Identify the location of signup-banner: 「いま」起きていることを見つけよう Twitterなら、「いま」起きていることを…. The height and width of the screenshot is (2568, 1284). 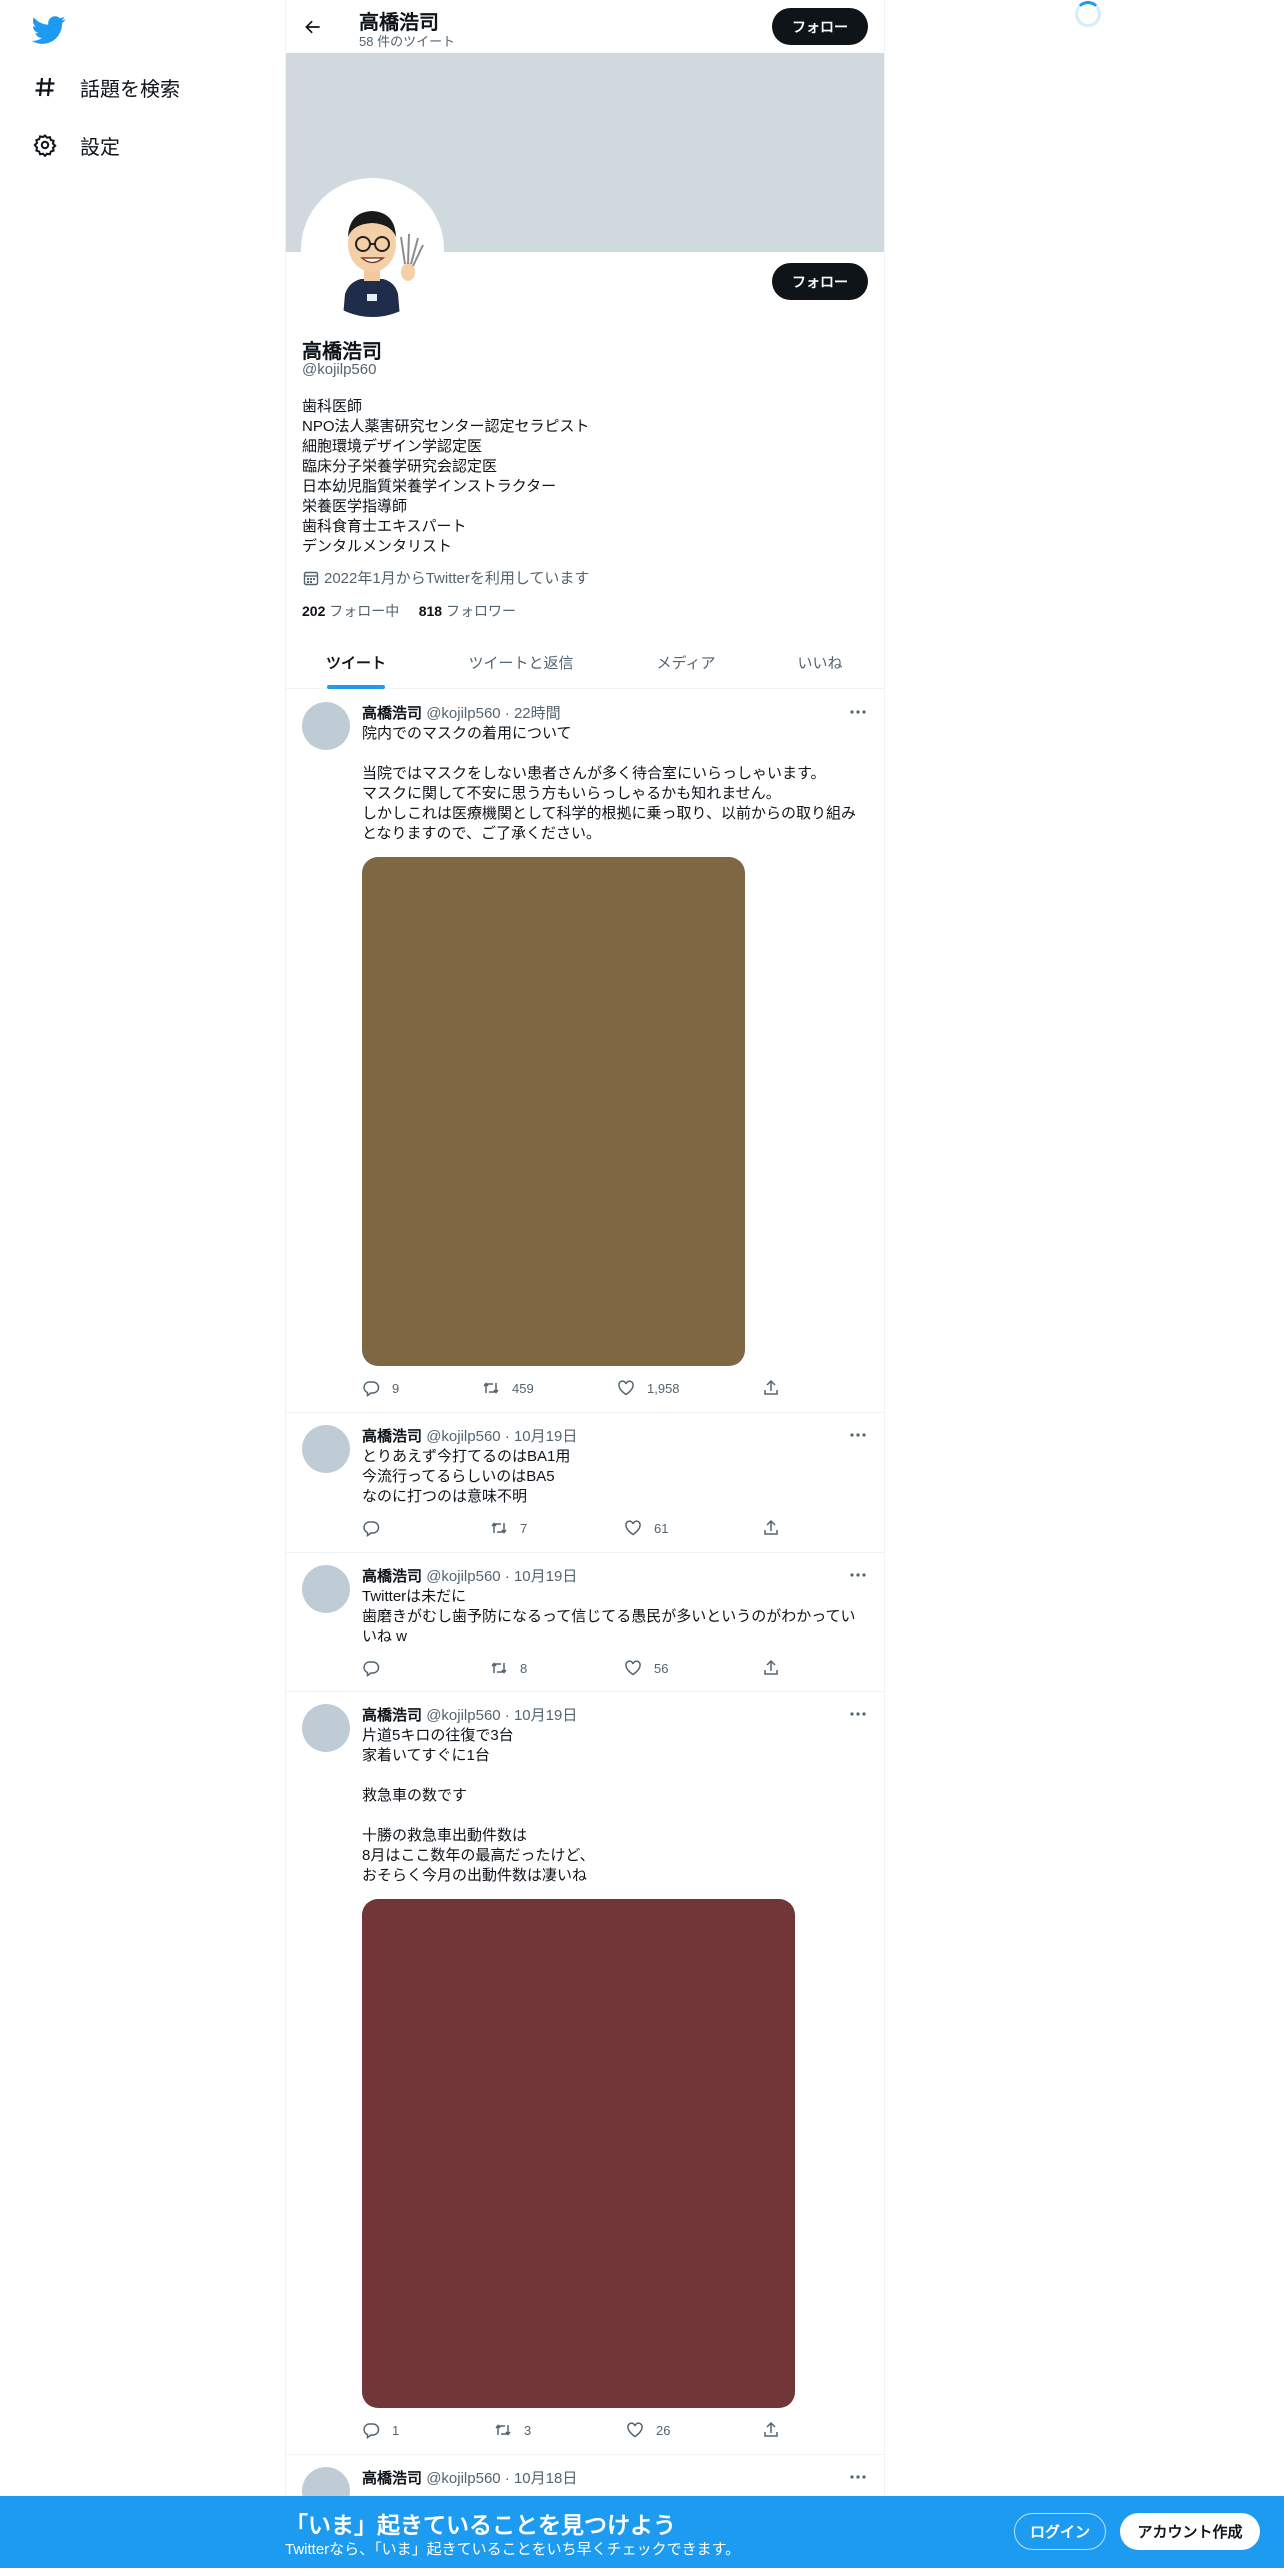
(642, 2532).